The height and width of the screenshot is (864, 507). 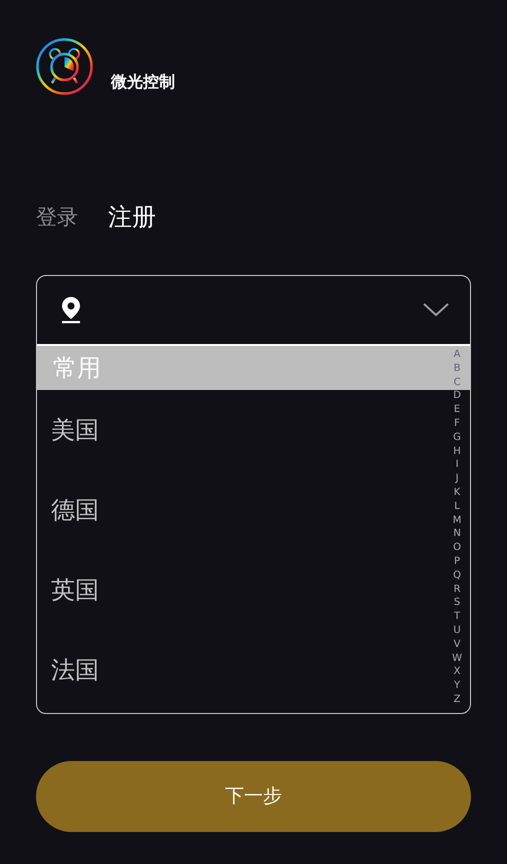 What do you see at coordinates (57, 217) in the screenshot?
I see `tab: 登录` at bounding box center [57, 217].